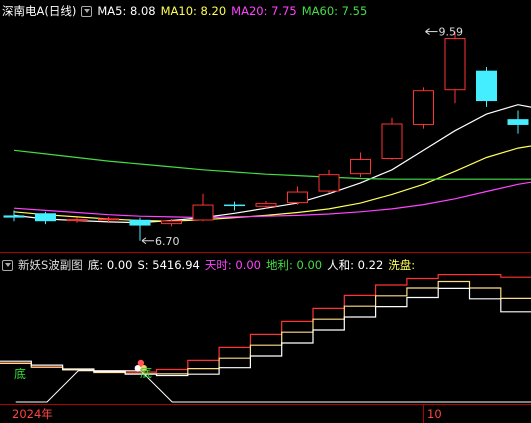 The image size is (531, 423). I want to click on dili-label: 地利: 0.00, so click(294, 265).